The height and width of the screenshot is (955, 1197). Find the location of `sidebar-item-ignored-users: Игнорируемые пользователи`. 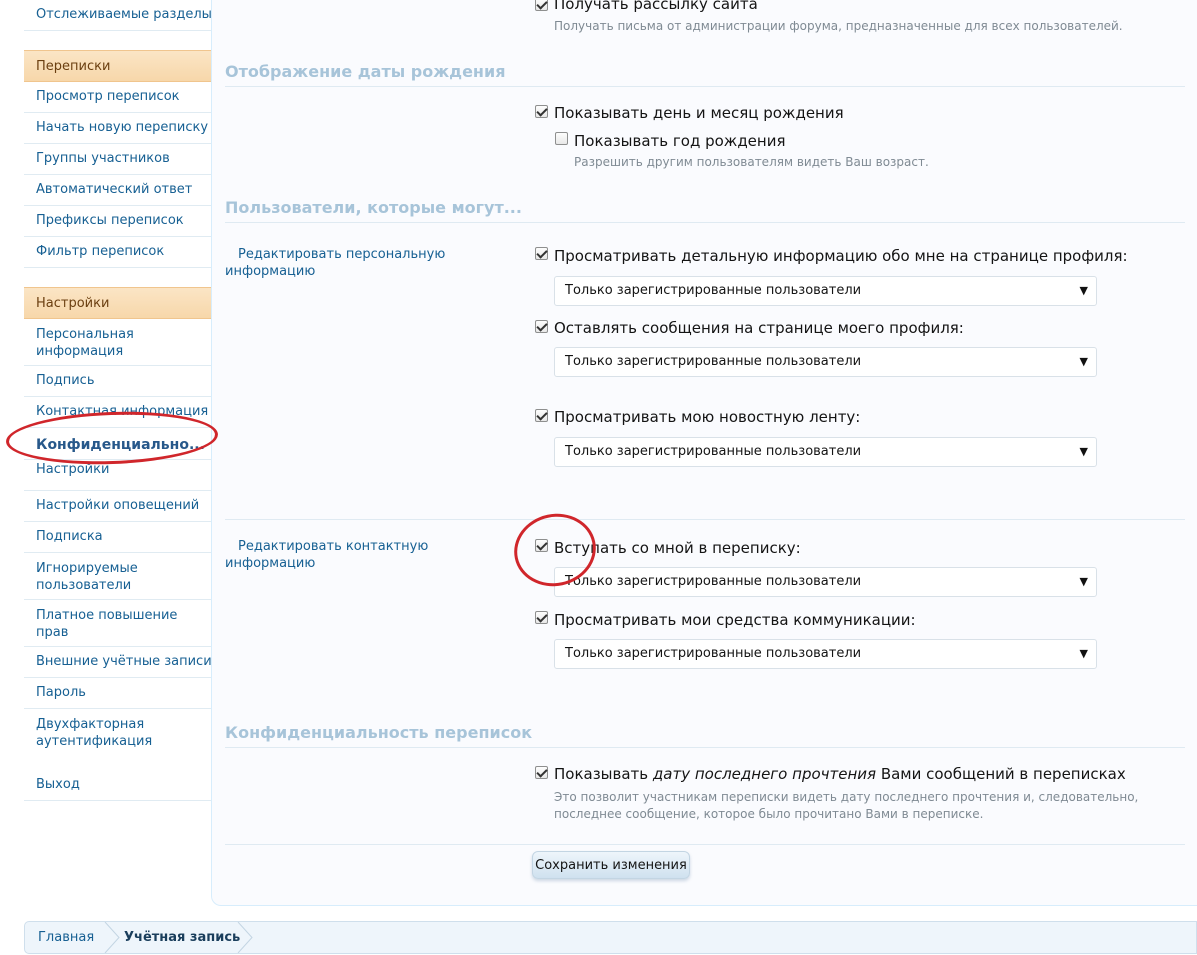

sidebar-item-ignored-users: Игнорируемые пользователи is located at coordinates (117, 576).